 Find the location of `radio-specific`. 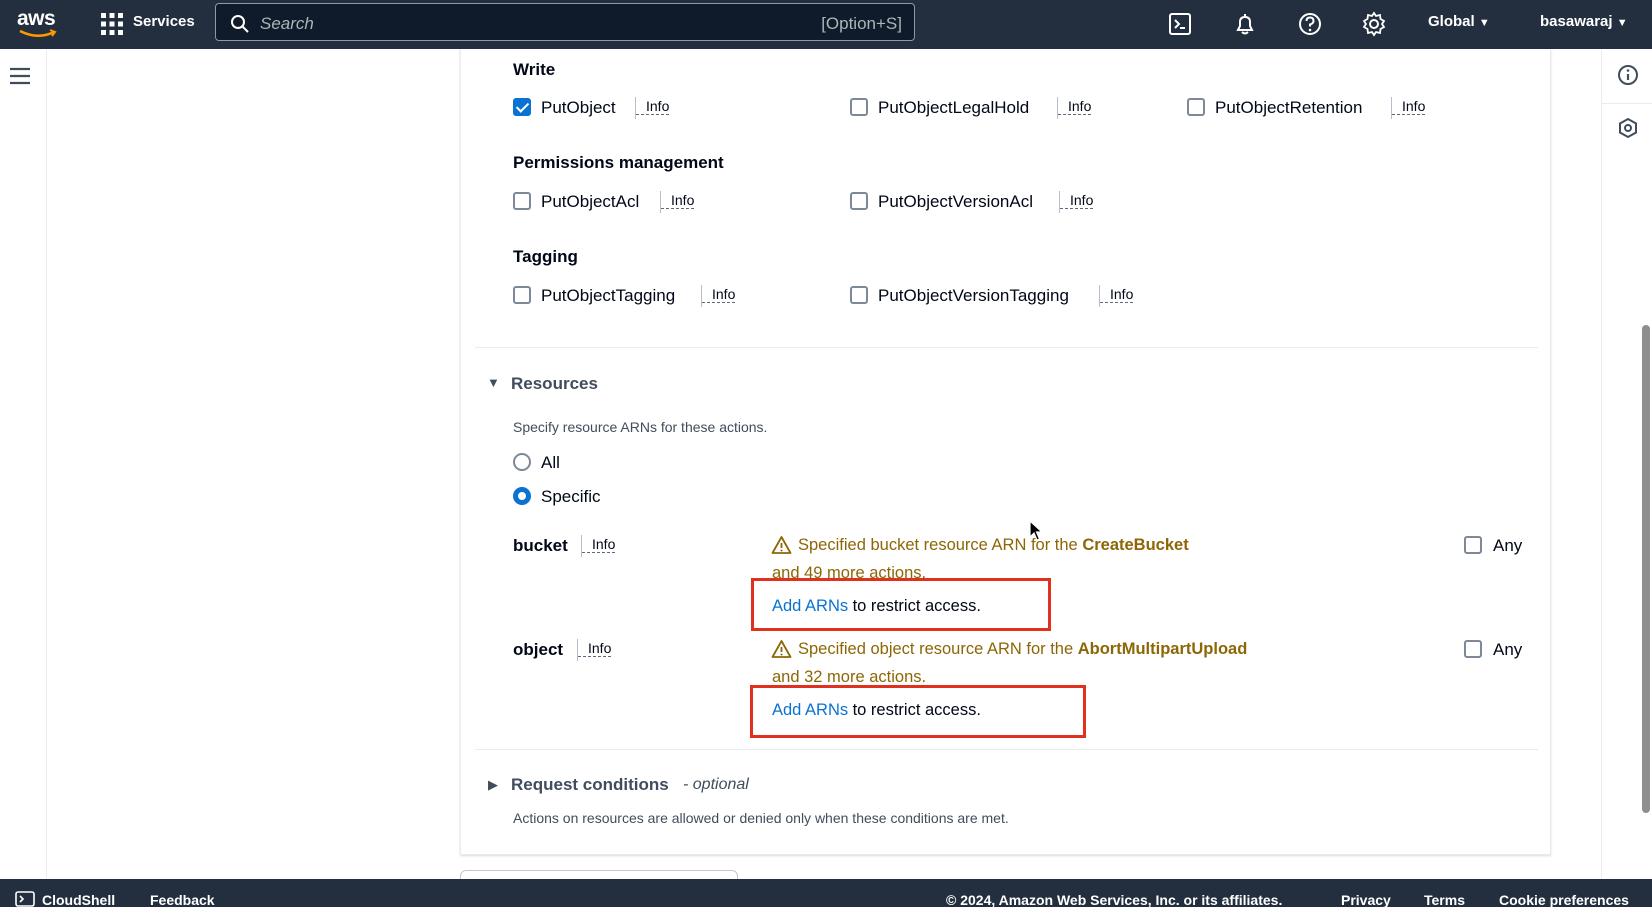

radio-specific is located at coordinates (522, 496).